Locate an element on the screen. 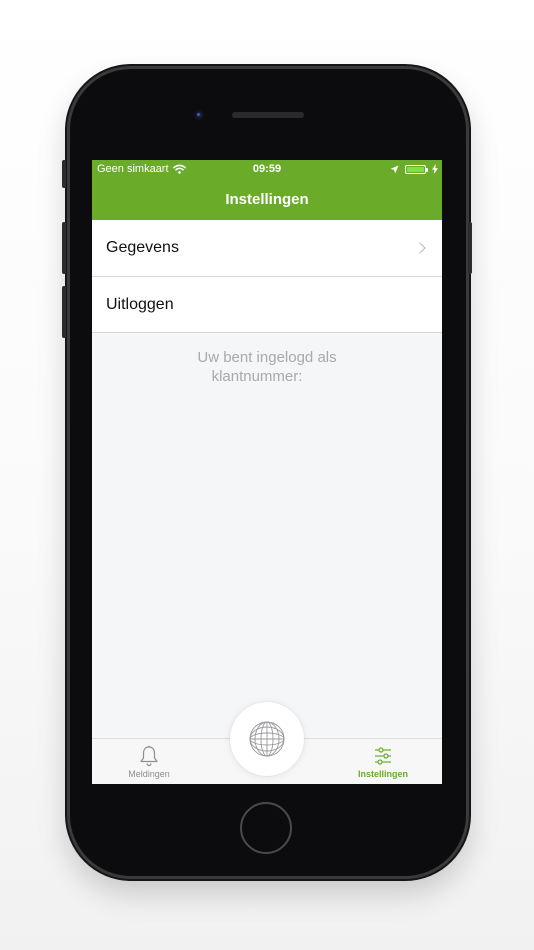 This screenshot has height=950, width=534. tab-label: Meldingen is located at coordinates (149, 774).